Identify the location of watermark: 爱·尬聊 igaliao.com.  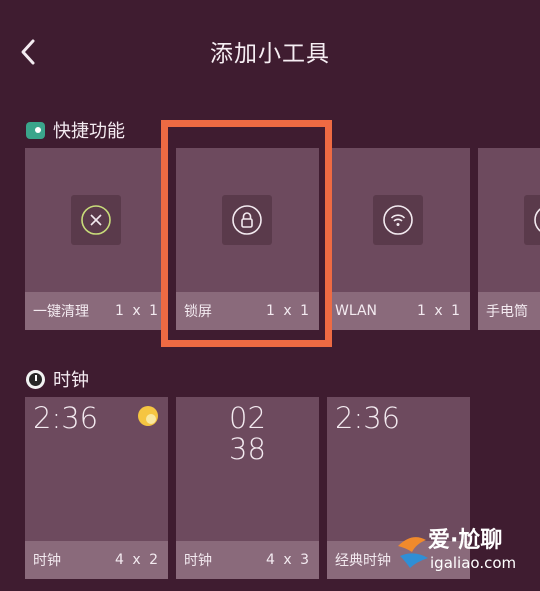
(467, 552).